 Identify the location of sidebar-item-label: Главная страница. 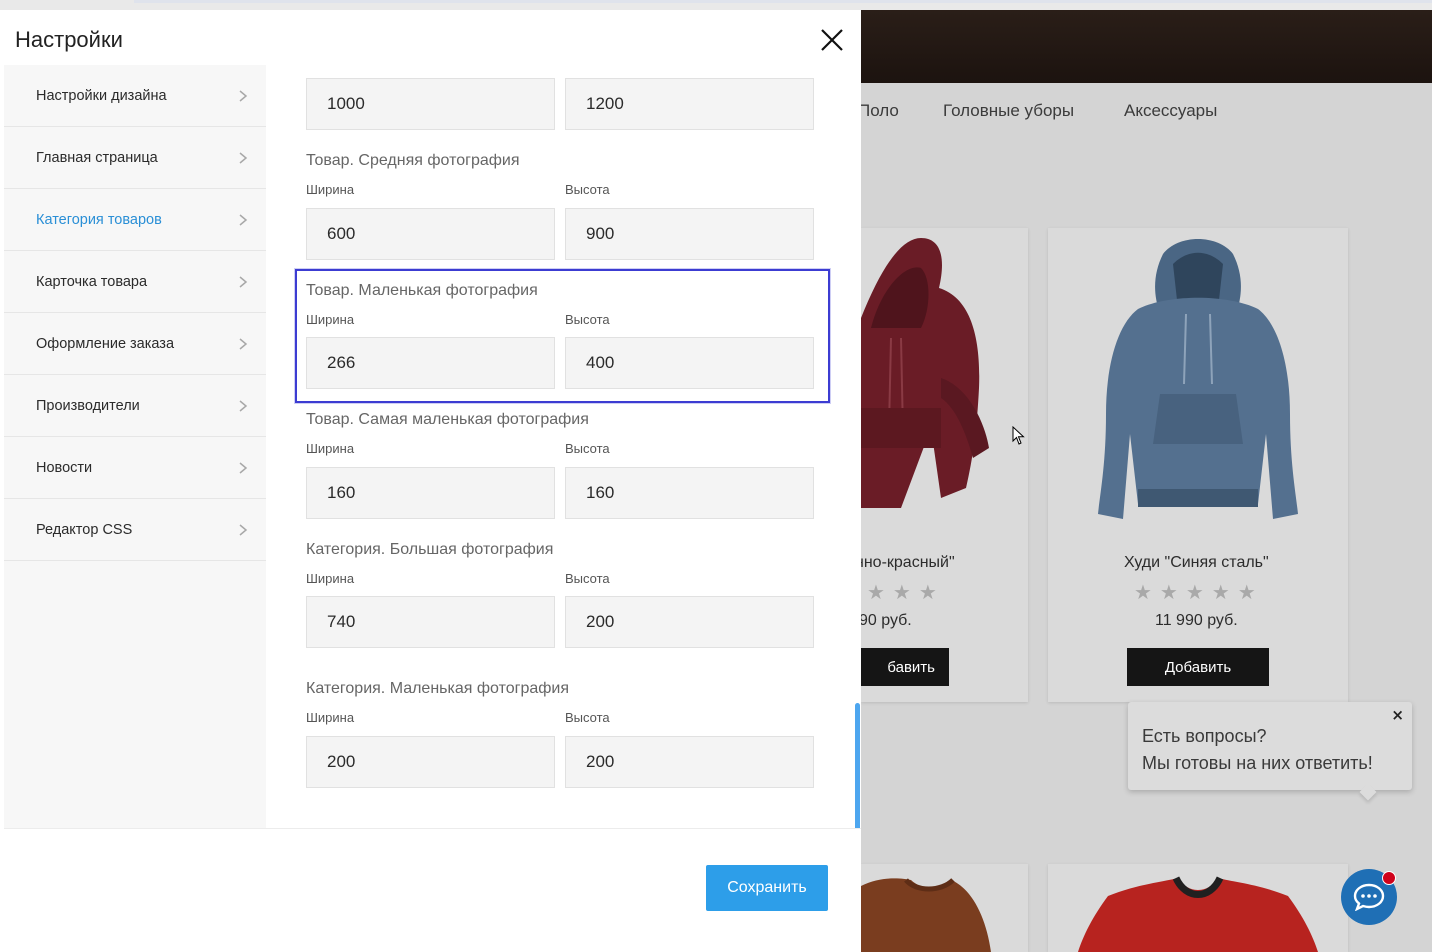
(97, 157).